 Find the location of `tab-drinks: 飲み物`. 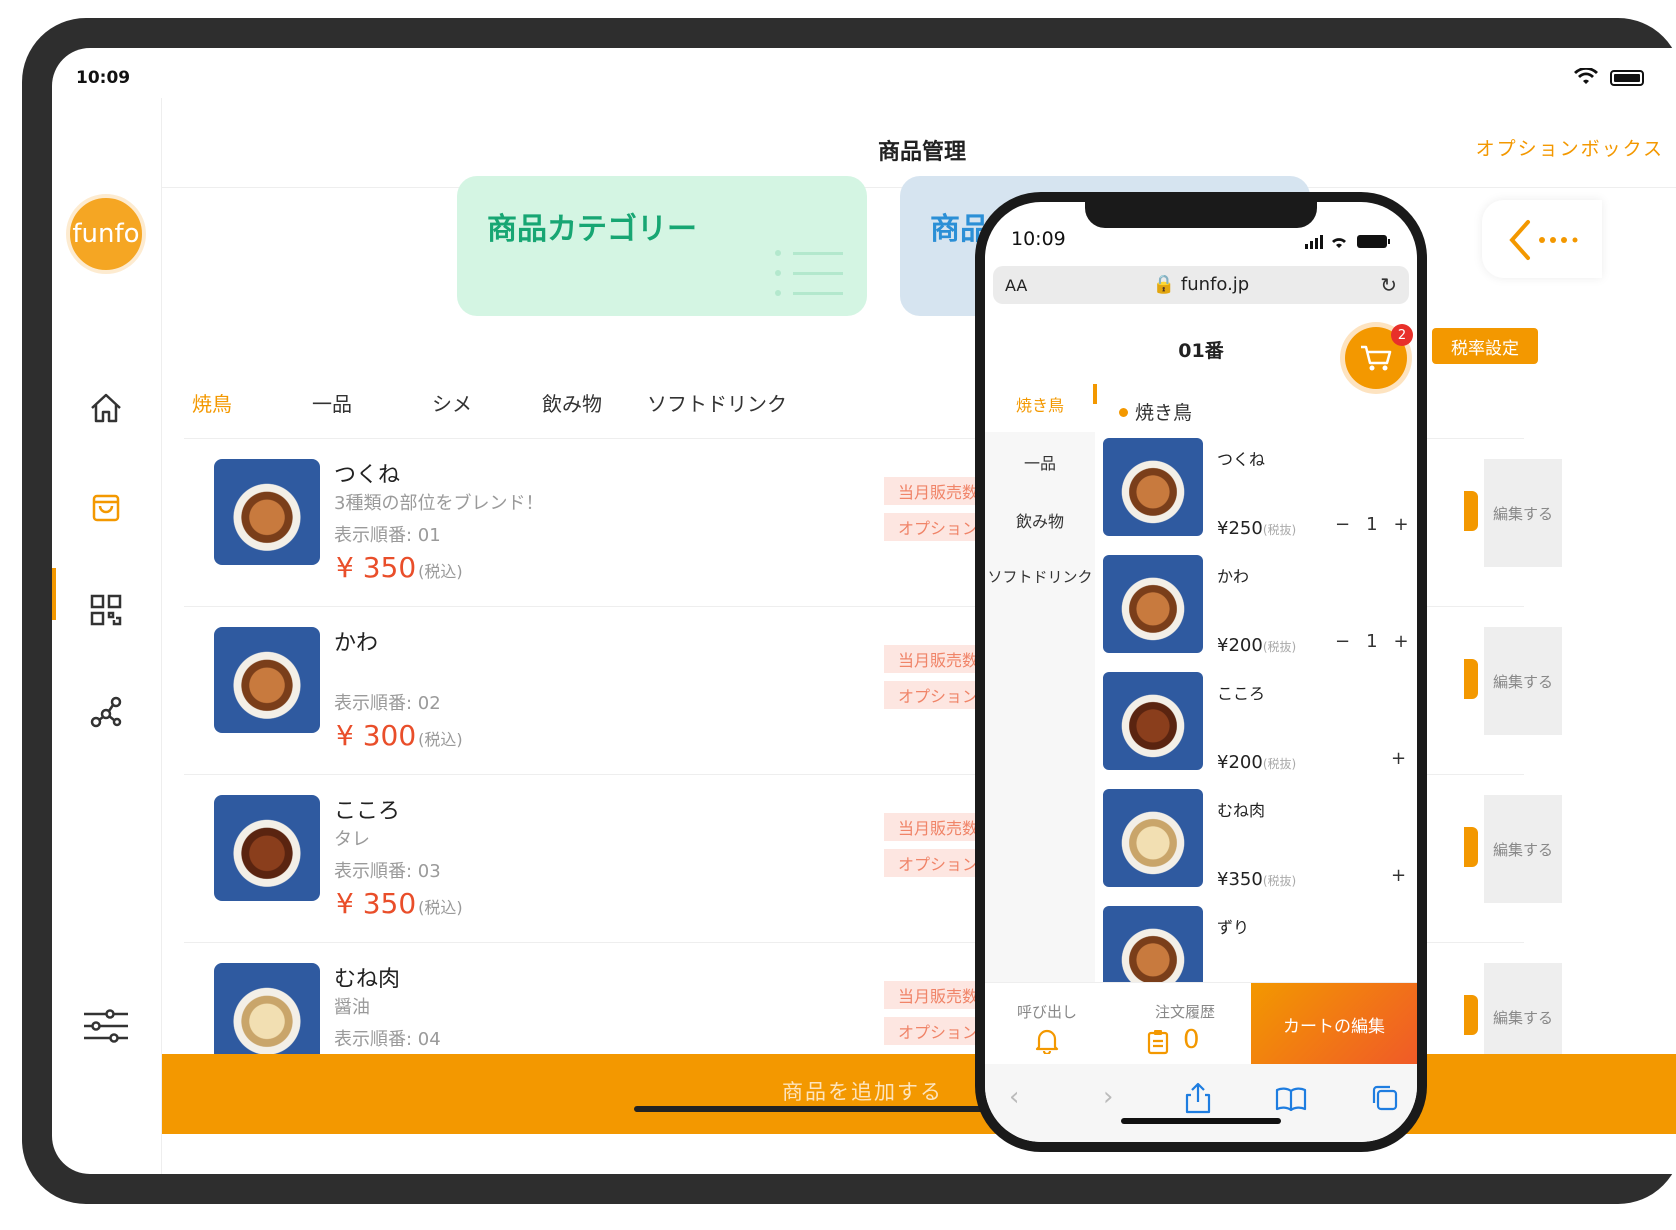

tab-drinks: 飲み物 is located at coordinates (572, 402).